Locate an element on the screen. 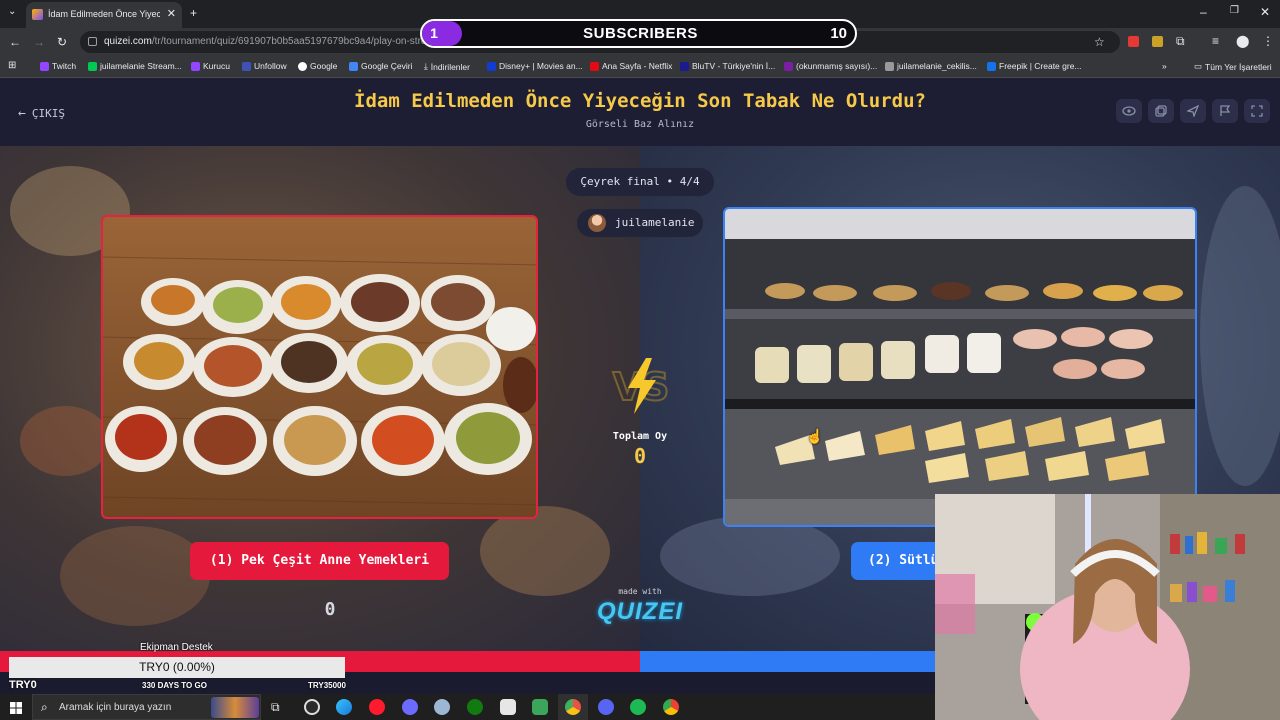 This screenshot has height=720, width=1280. bookmarks-overflow-icon: » is located at coordinates (1164, 66).